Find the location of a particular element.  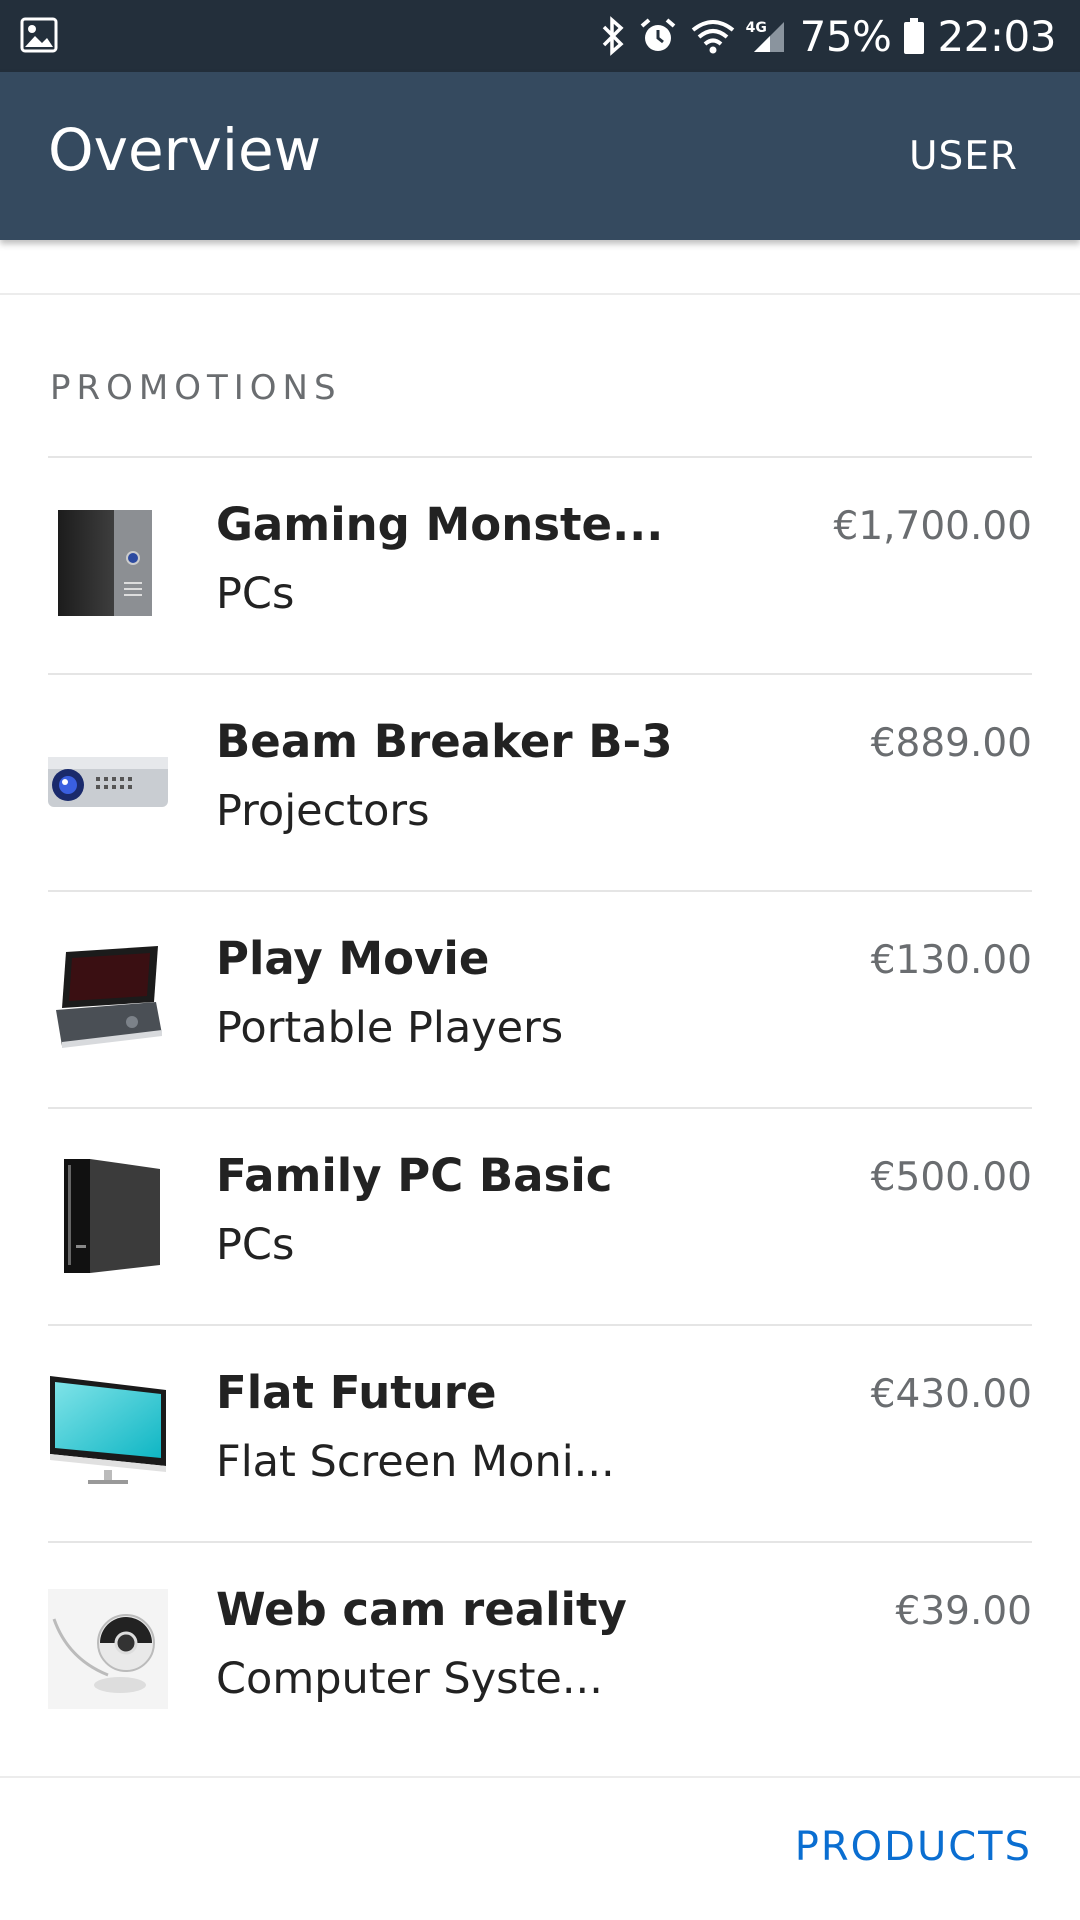

product-price: €1,700.00 is located at coordinates (933, 526).